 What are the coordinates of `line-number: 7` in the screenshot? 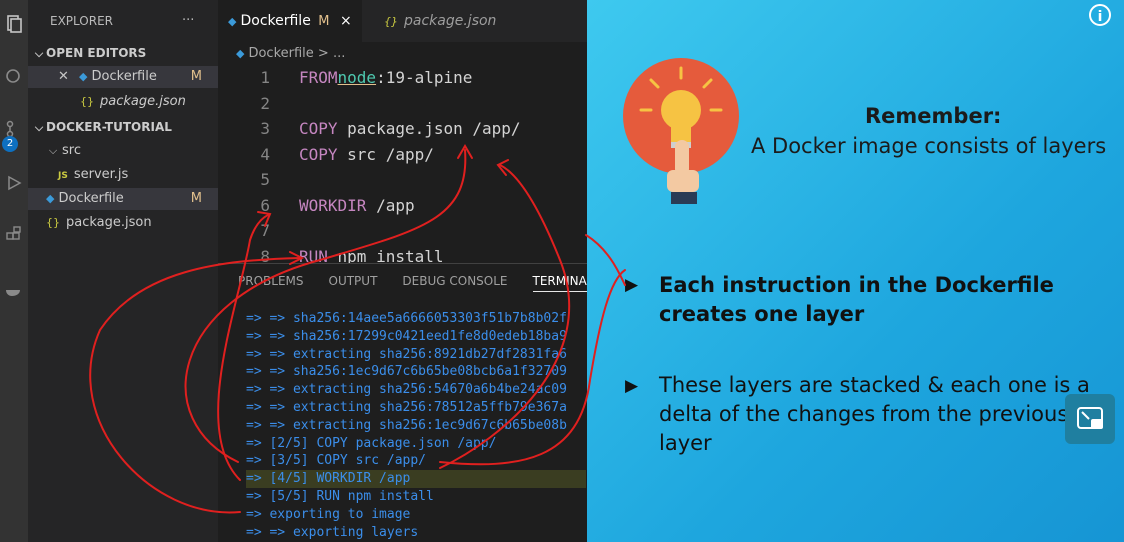 It's located at (265, 230).